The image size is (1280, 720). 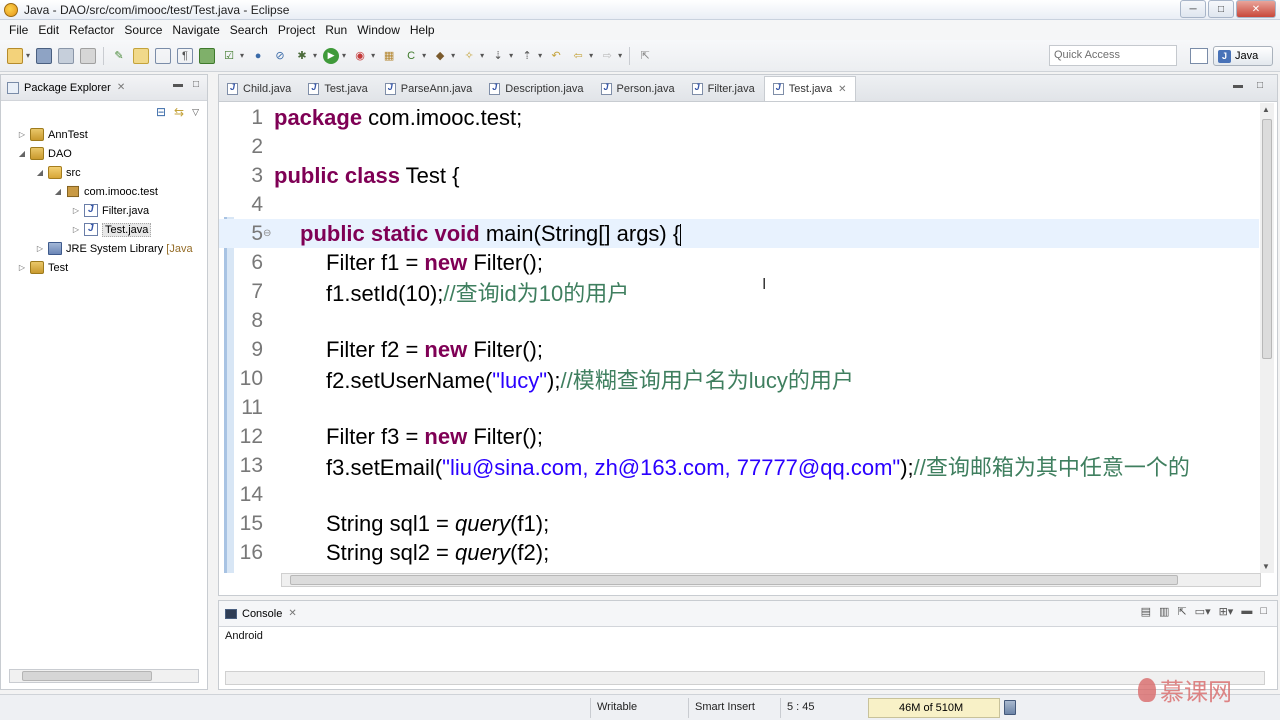 I want to click on new-dropdown-icon: ▾, so click(x=28, y=55).